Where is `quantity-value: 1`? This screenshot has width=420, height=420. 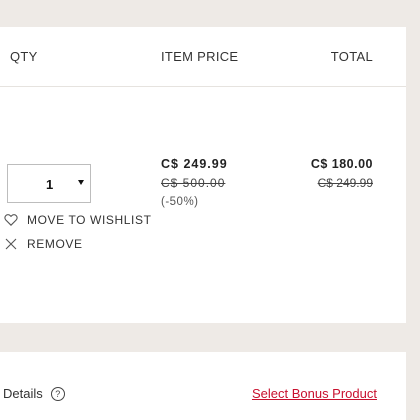 quantity-value: 1 is located at coordinates (50, 184).